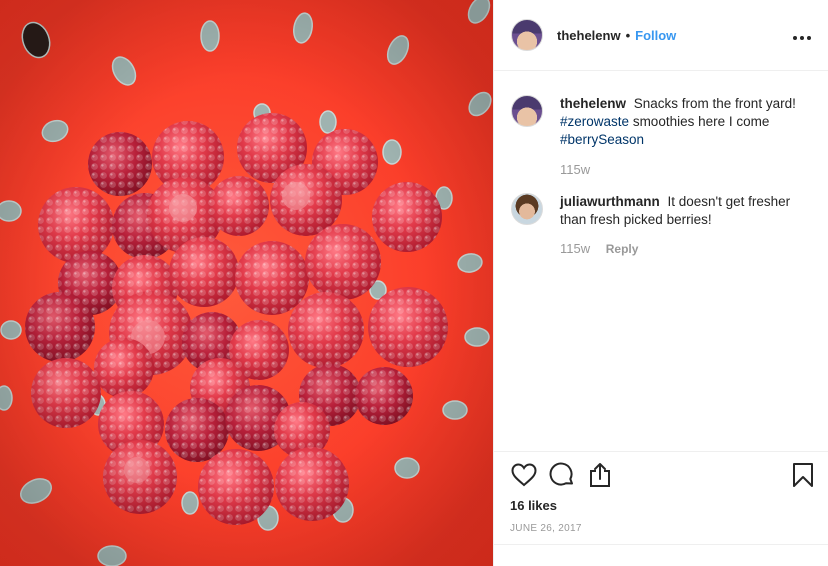 This screenshot has width=828, height=566. Describe the element at coordinates (714, 103) in the screenshot. I see `comment-text: Snacks from the front yard!` at that location.